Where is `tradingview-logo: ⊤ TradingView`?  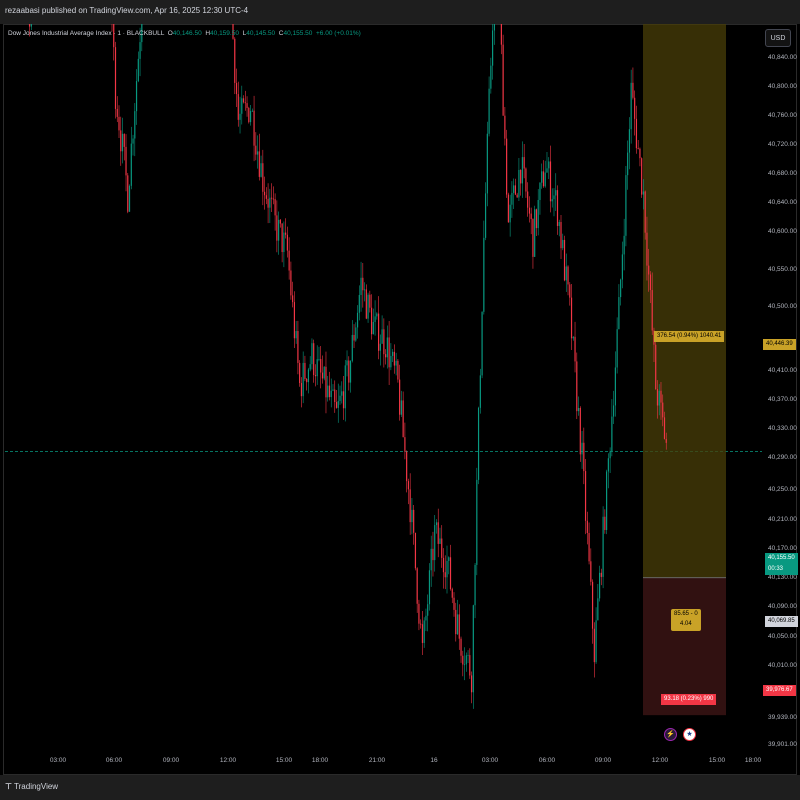
tradingview-logo: ⊤ TradingView is located at coordinates (31, 786).